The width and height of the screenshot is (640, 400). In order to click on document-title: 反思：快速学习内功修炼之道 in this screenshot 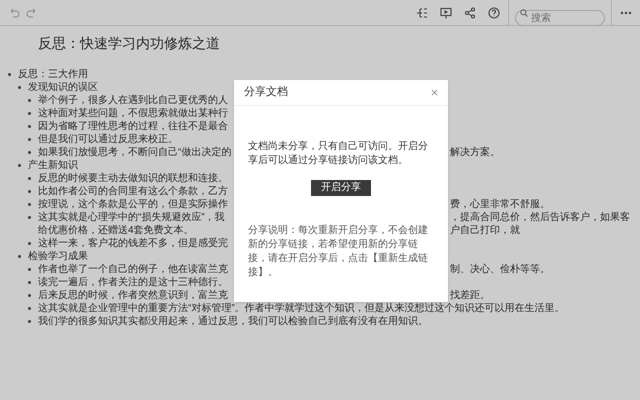, I will do `click(129, 43)`.